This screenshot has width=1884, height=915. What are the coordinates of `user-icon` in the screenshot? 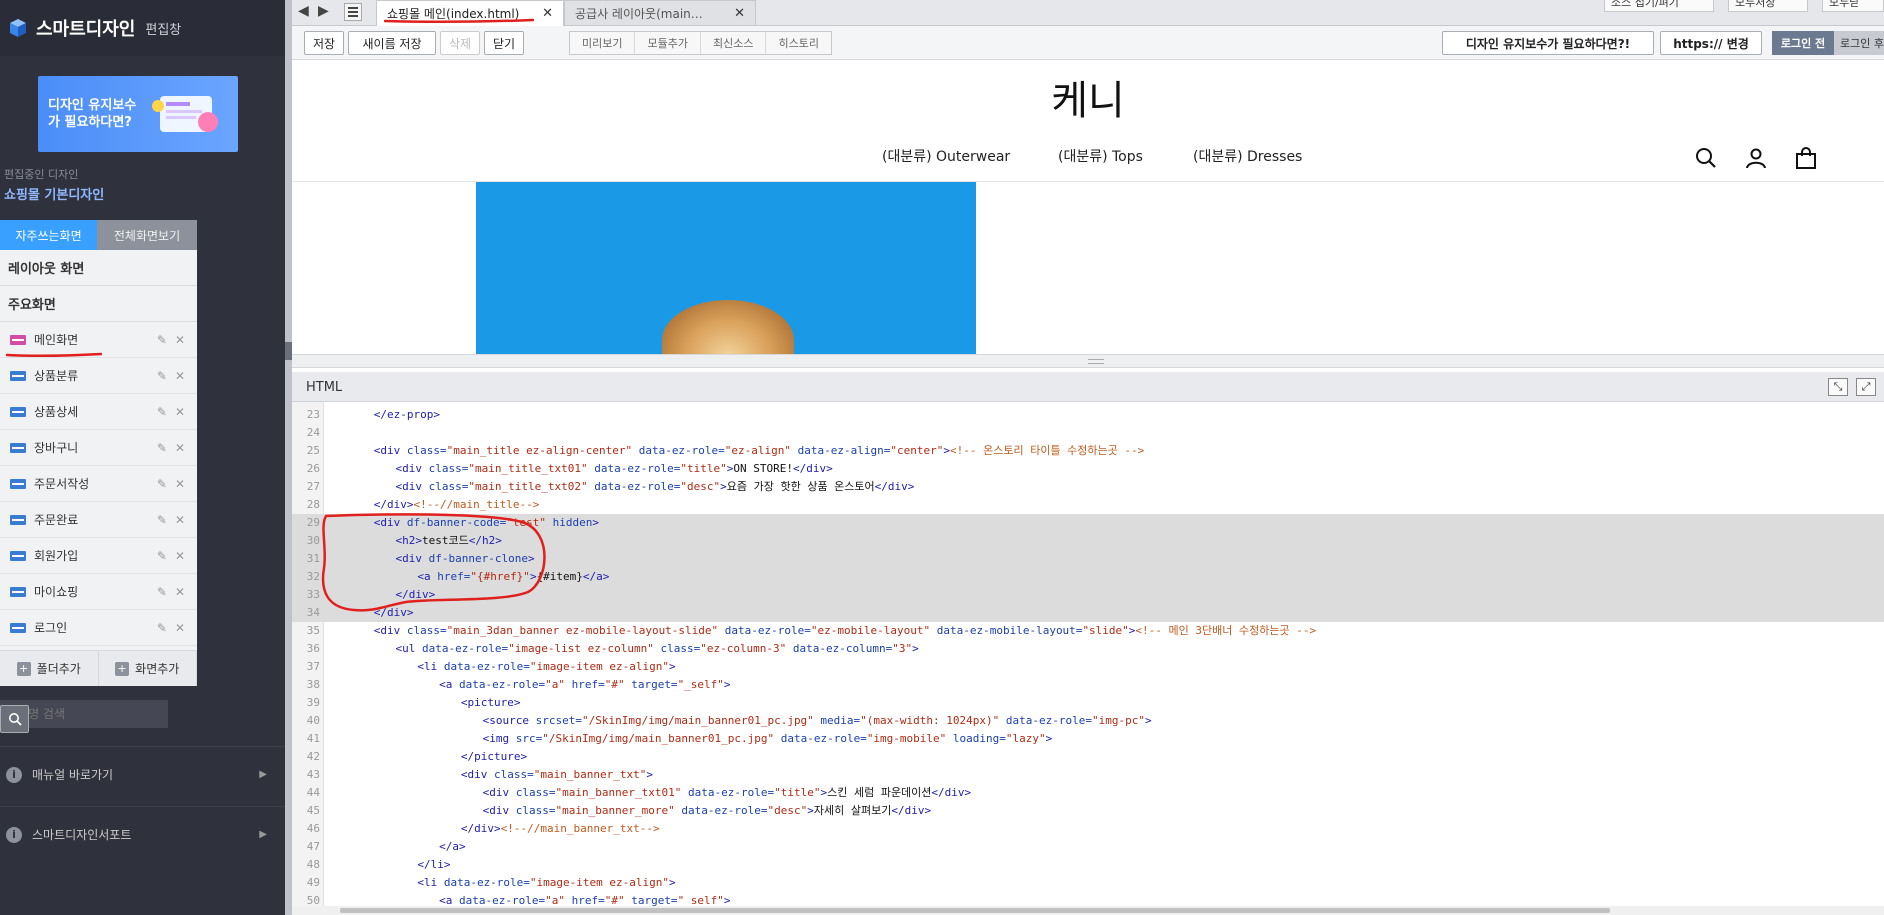 It's located at (1756, 158).